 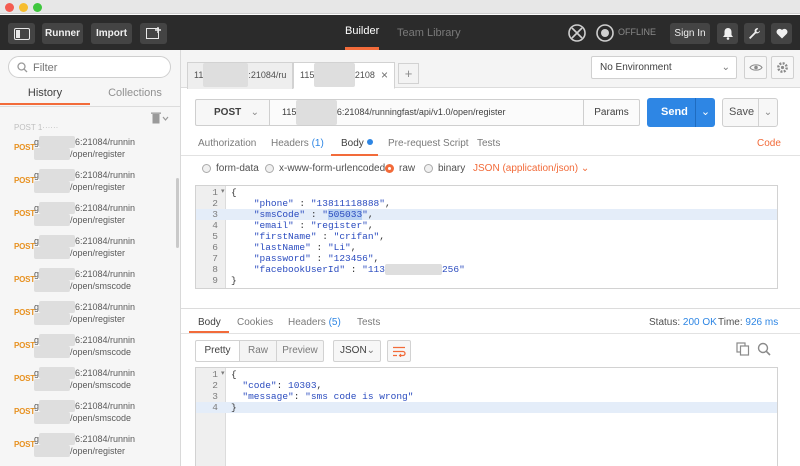 I want to click on copy-response-button, so click(x=743, y=349).